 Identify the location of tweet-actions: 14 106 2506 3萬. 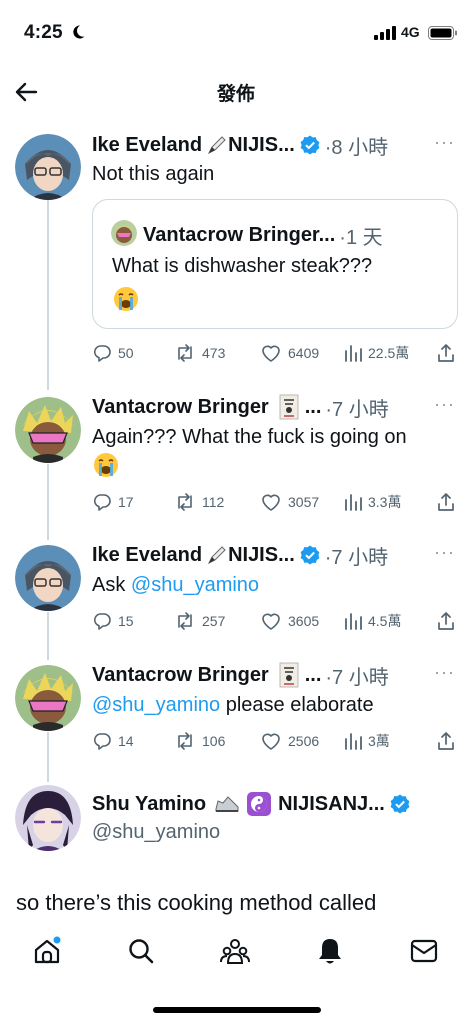
(277, 741).